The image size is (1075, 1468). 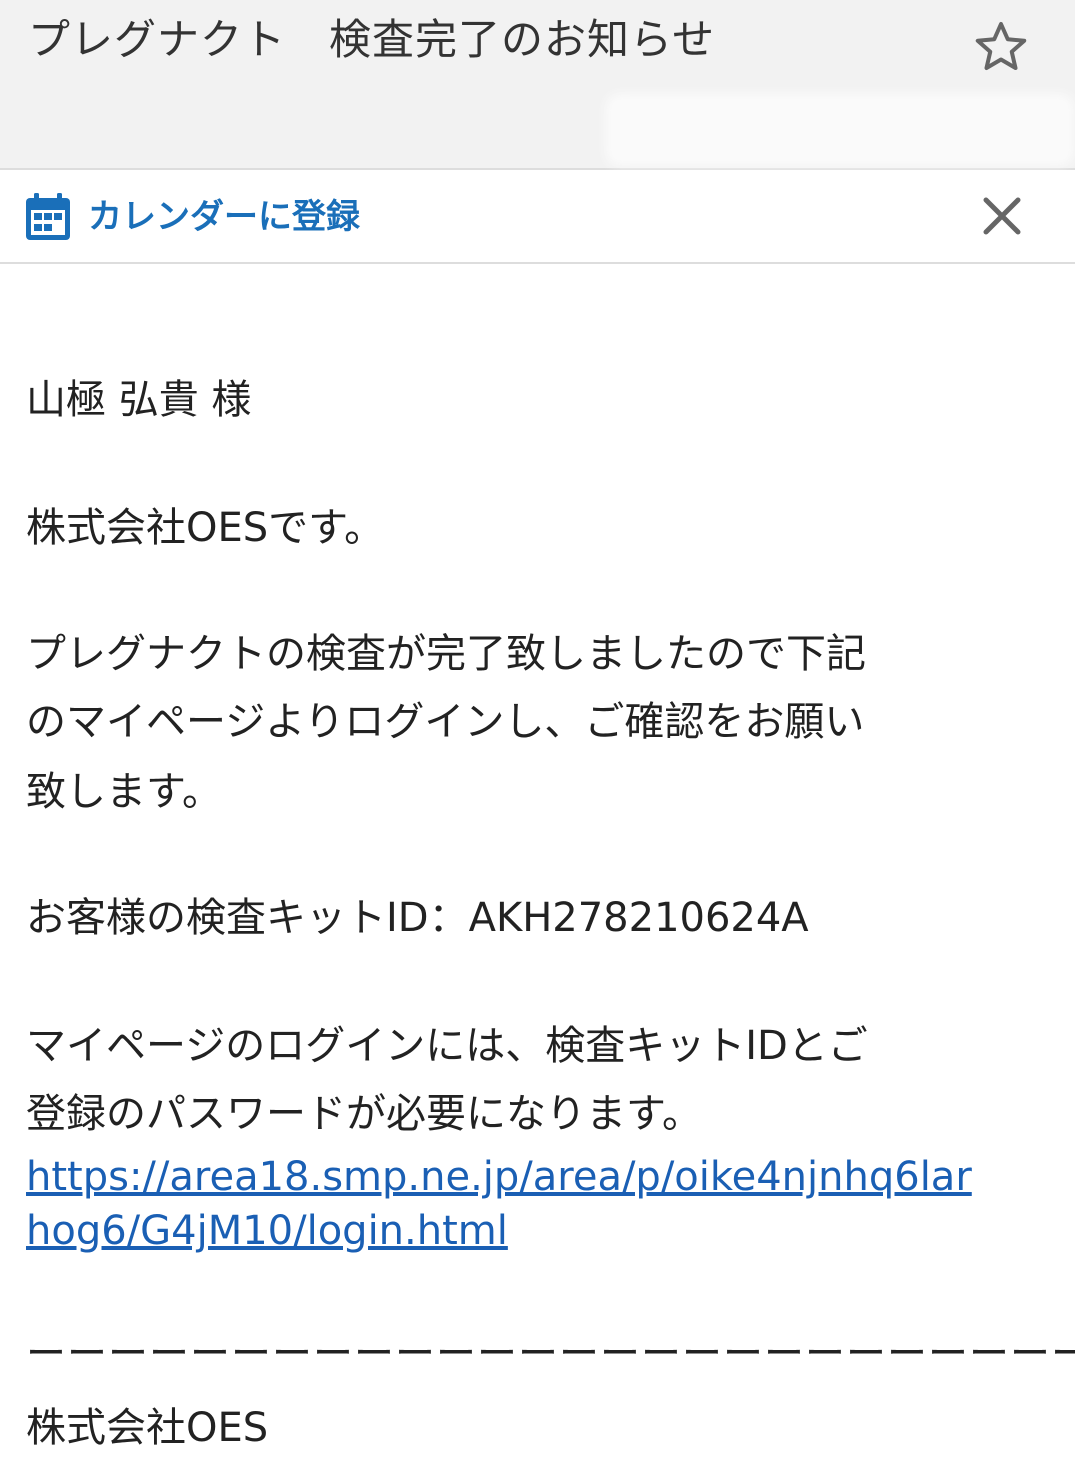 I want to click on calendar-icon, so click(x=48, y=216).